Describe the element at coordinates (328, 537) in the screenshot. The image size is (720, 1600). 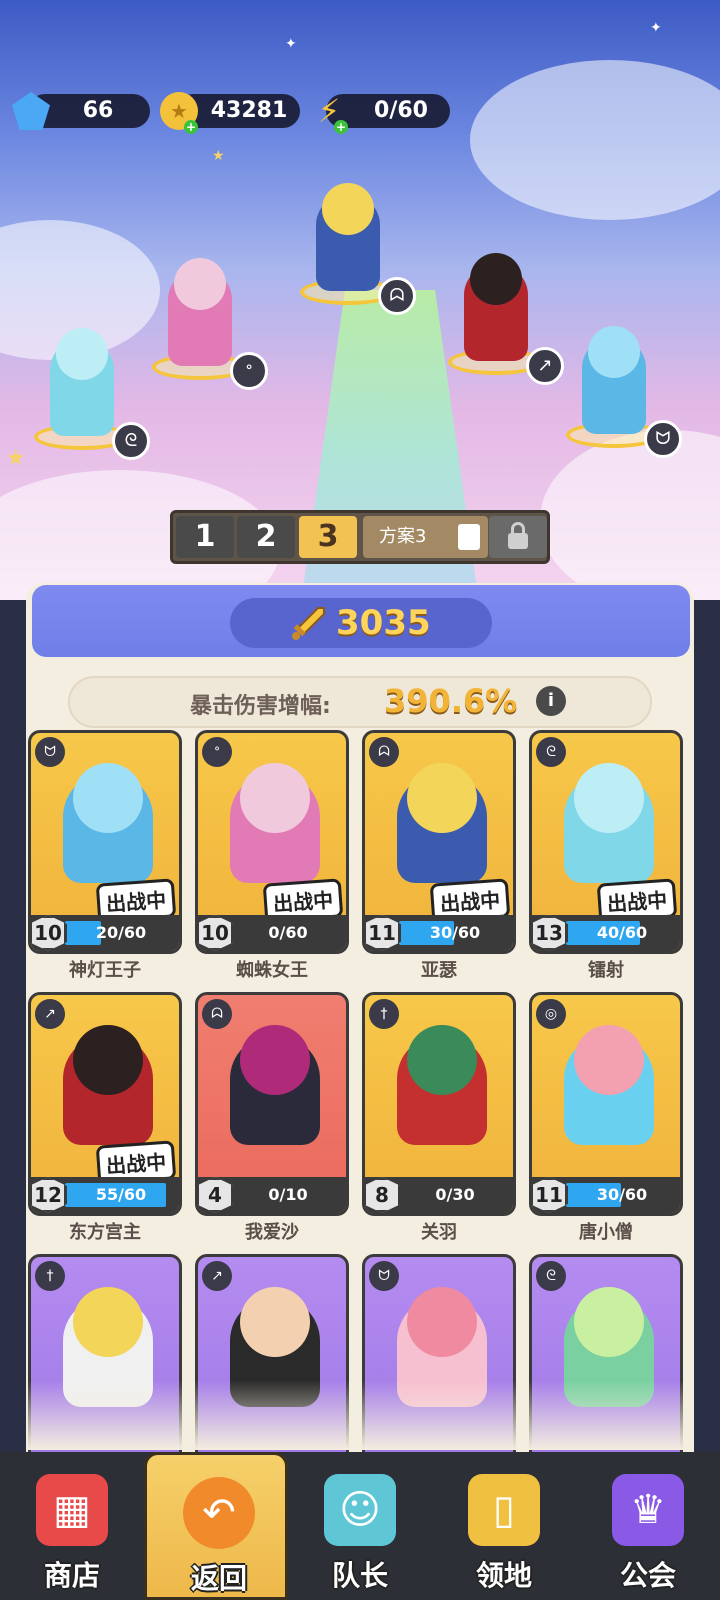
I see `plan-button-3: 3` at that location.